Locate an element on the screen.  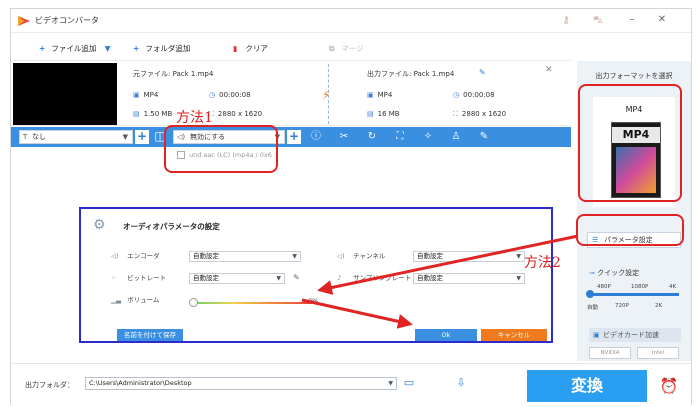
output-resolution: ⛶ 2880 x 1620 is located at coordinates (479, 114).